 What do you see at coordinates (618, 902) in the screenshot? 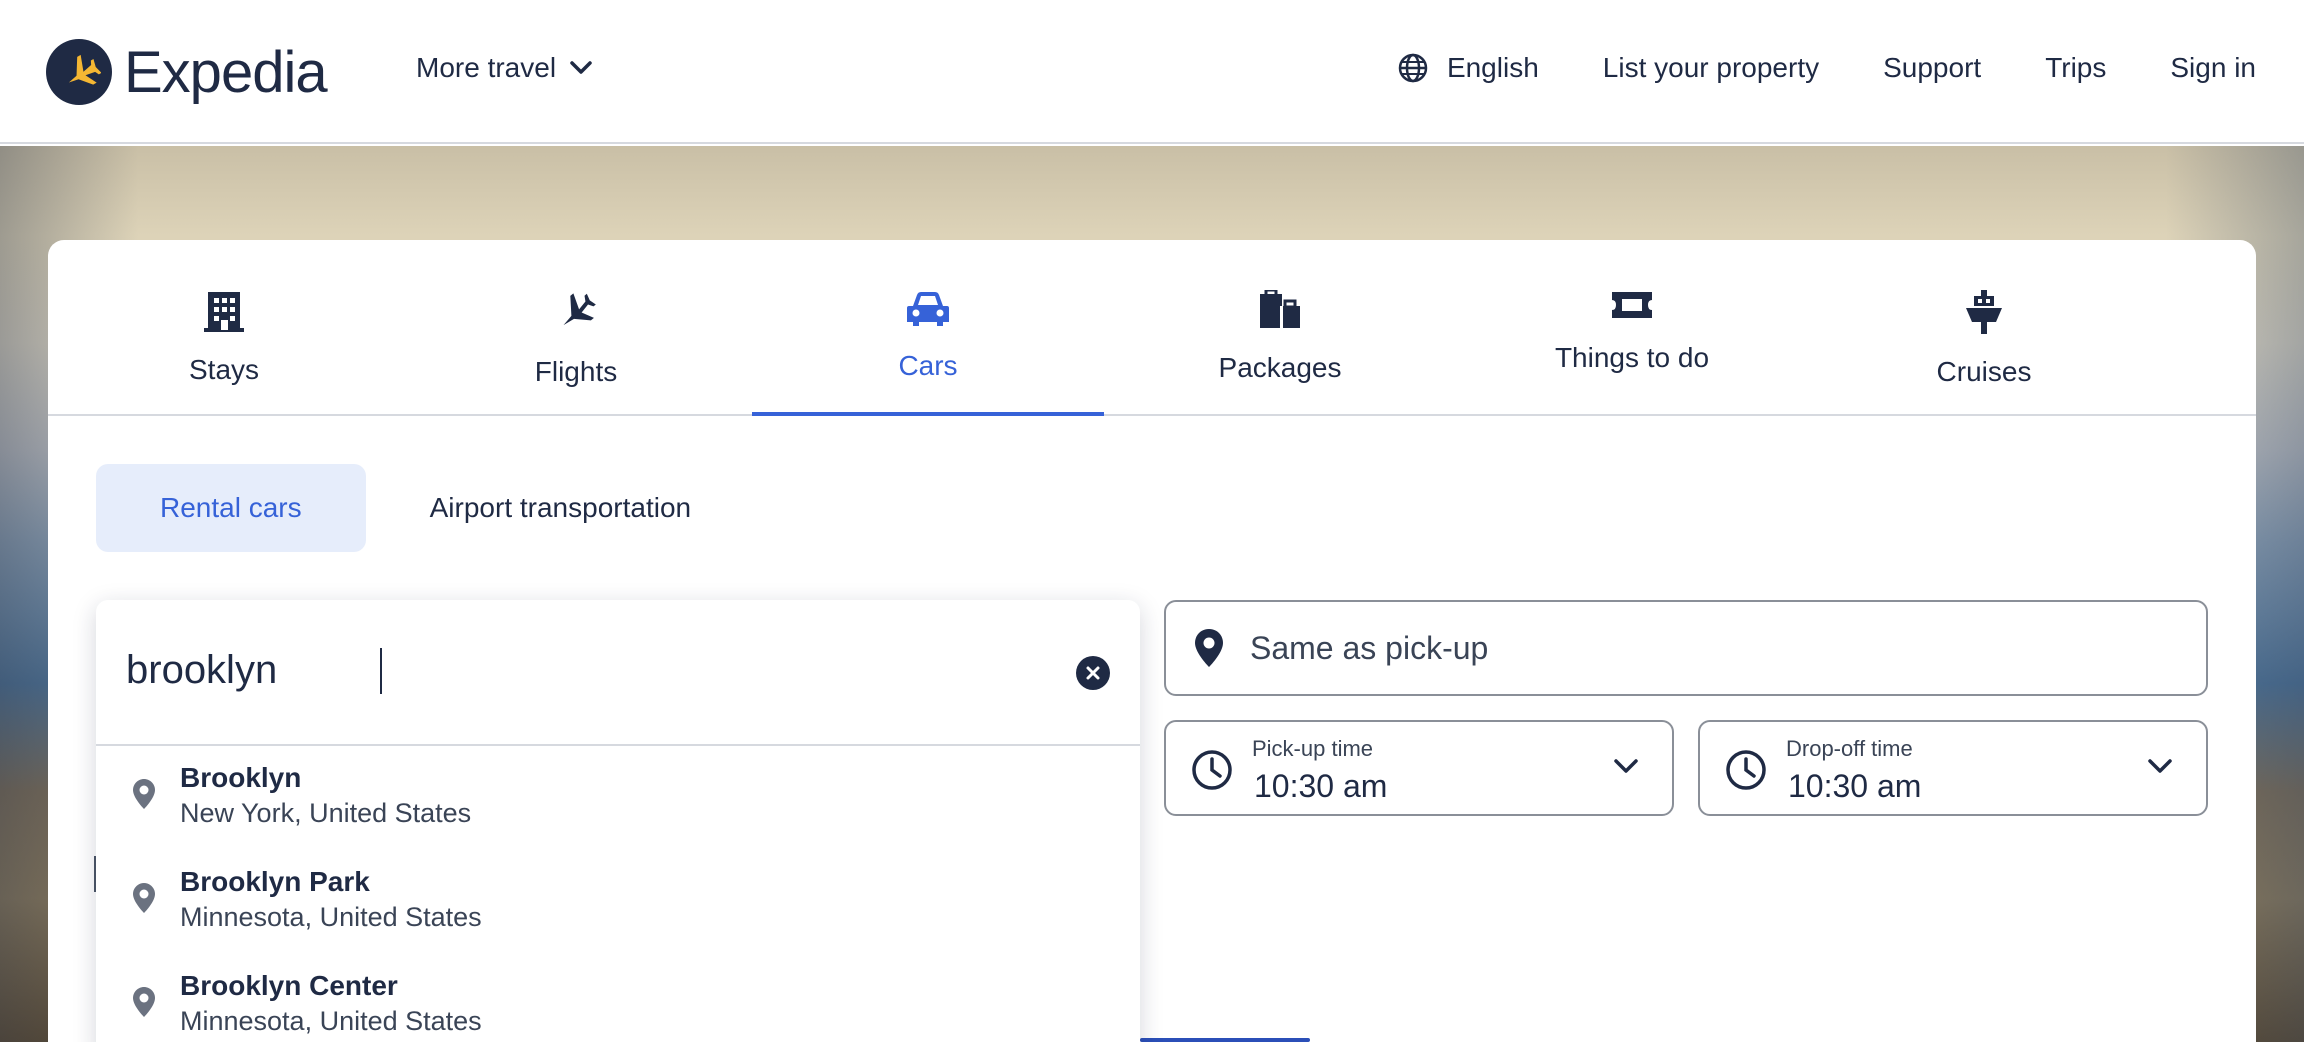
I see `suggestion-item: Brooklyn Park Minnesota, United States` at bounding box center [618, 902].